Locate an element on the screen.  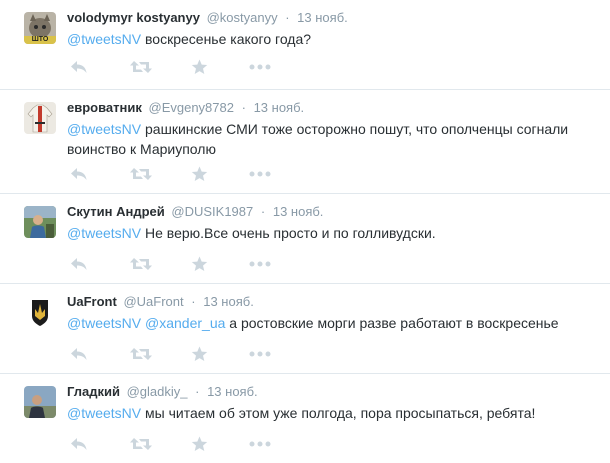
tweet-header: Скутин Андрей @DUSIK1987 · 13 нояб. is located at coordinates (195, 212).